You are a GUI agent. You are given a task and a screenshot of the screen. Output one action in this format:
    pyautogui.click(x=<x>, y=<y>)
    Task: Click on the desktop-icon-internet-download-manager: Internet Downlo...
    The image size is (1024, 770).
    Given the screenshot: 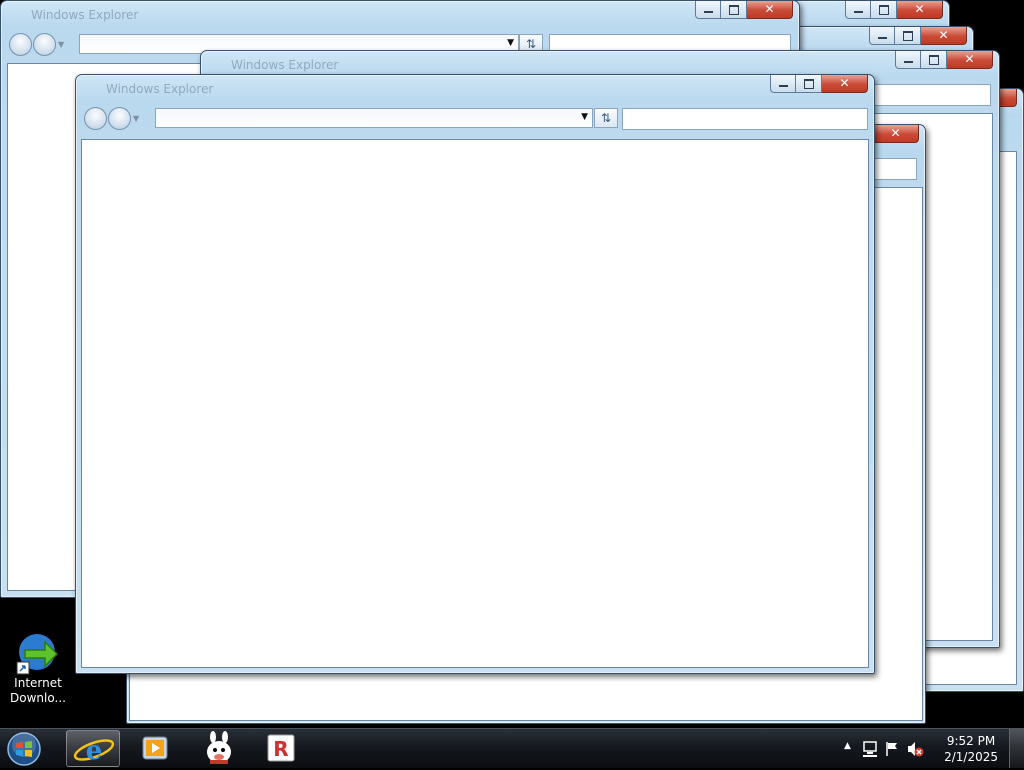 What is the action you would take?
    pyautogui.click(x=38, y=668)
    